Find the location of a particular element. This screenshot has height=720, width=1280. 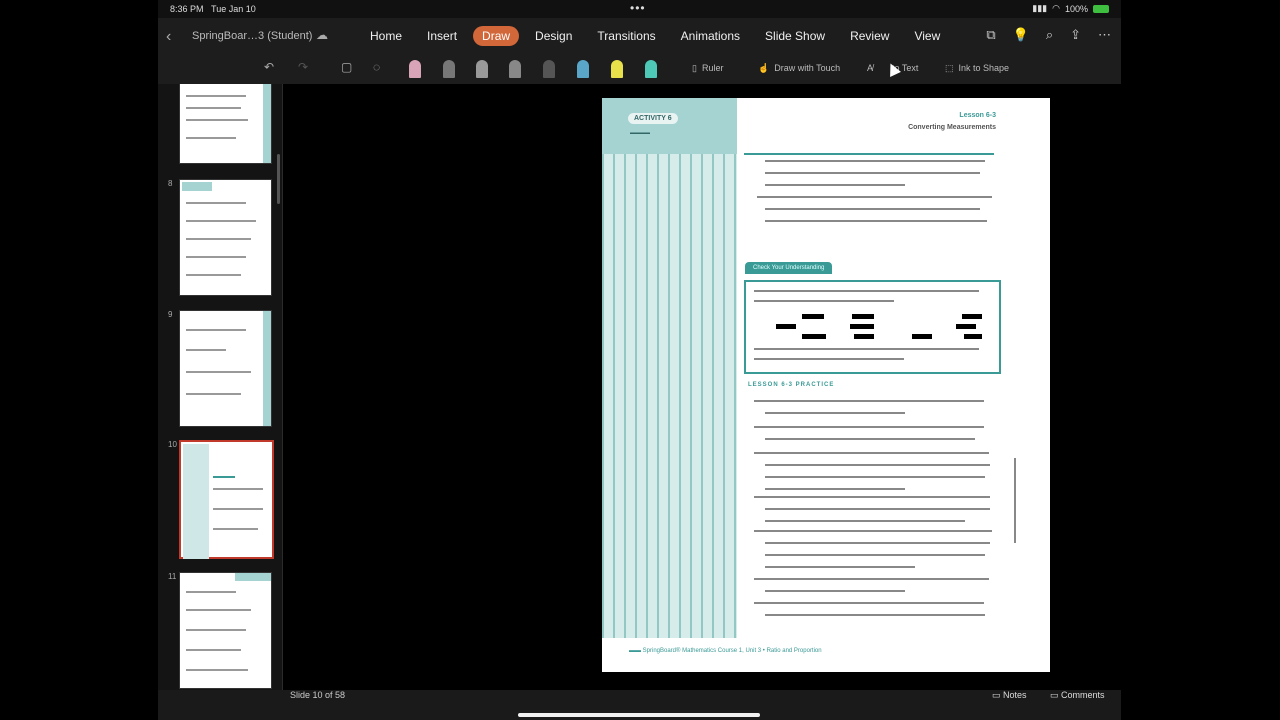

ink-to-shape-icon: ⬚ is located at coordinates (949, 68).